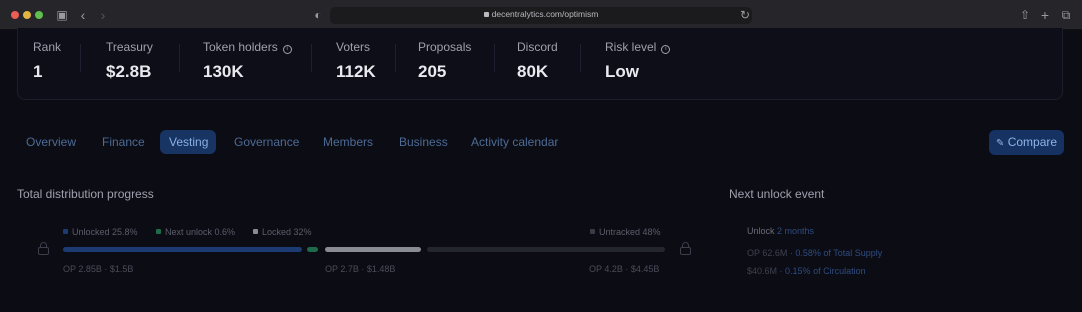 The image size is (1082, 312). I want to click on legend-label: Next unlock 0.6%, so click(200, 232).